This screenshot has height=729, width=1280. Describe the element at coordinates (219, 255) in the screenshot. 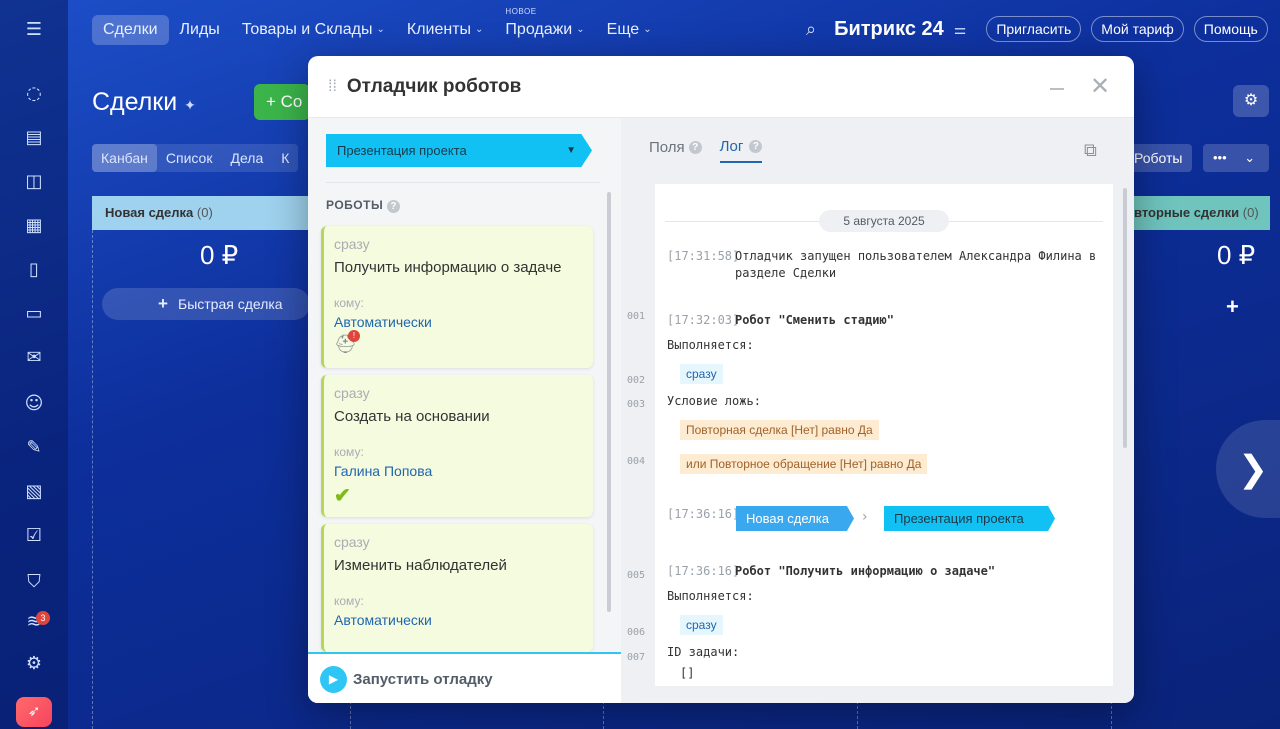

I see `column-sum: 0 ₽` at that location.